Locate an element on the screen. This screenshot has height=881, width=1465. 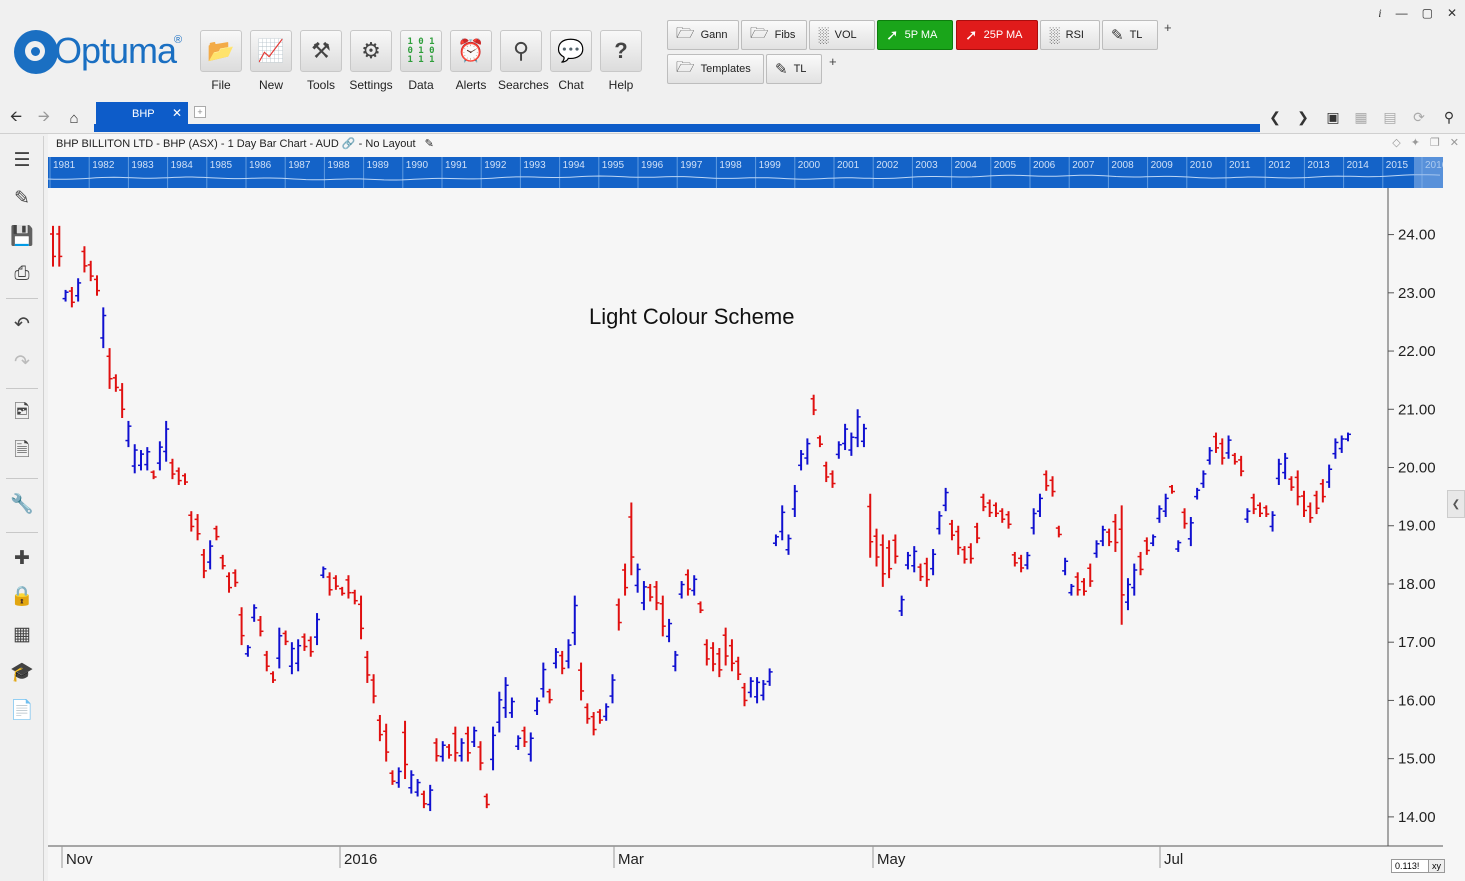
education-icon: 🎓 is located at coordinates (22, 672).